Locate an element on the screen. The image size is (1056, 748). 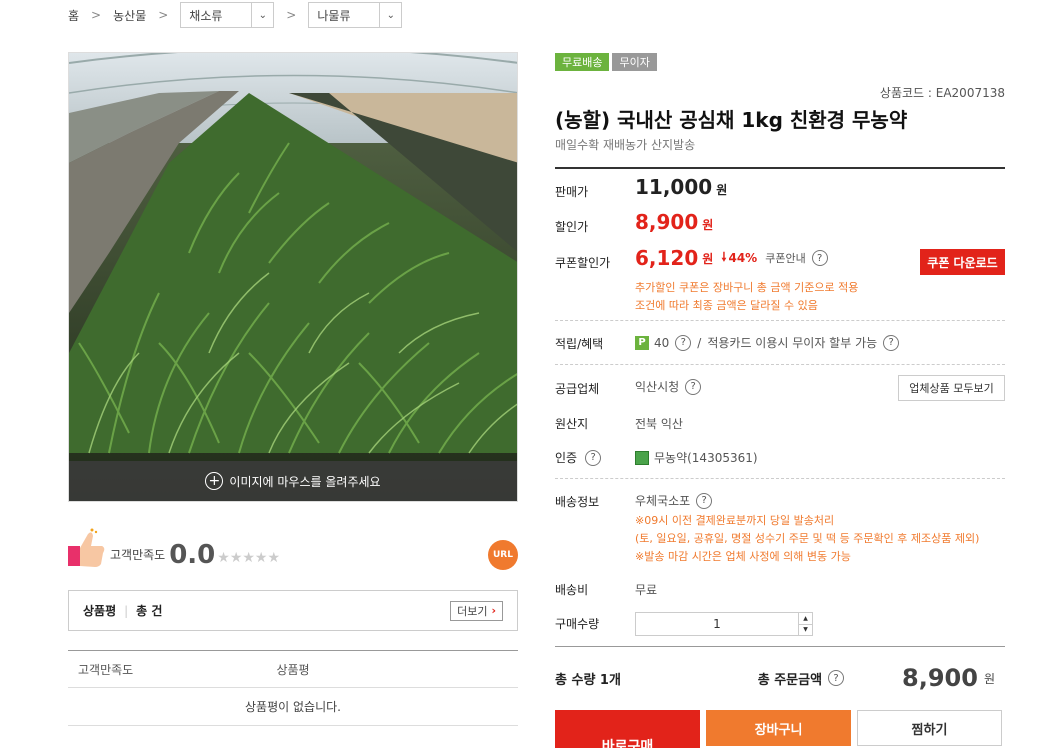
category-select-namul: 나물류 ⌄ is located at coordinates (355, 15).